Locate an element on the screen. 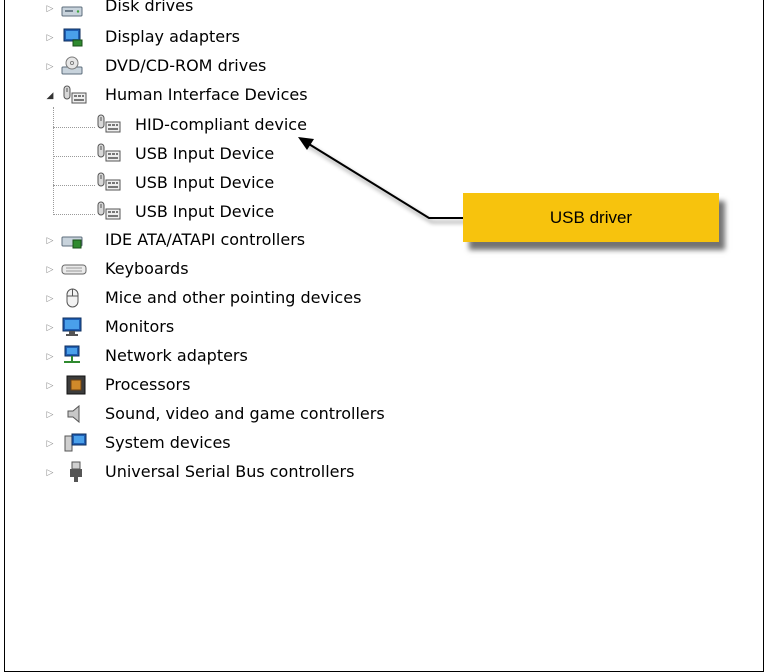  callout-label: USB driver is located at coordinates (591, 217).